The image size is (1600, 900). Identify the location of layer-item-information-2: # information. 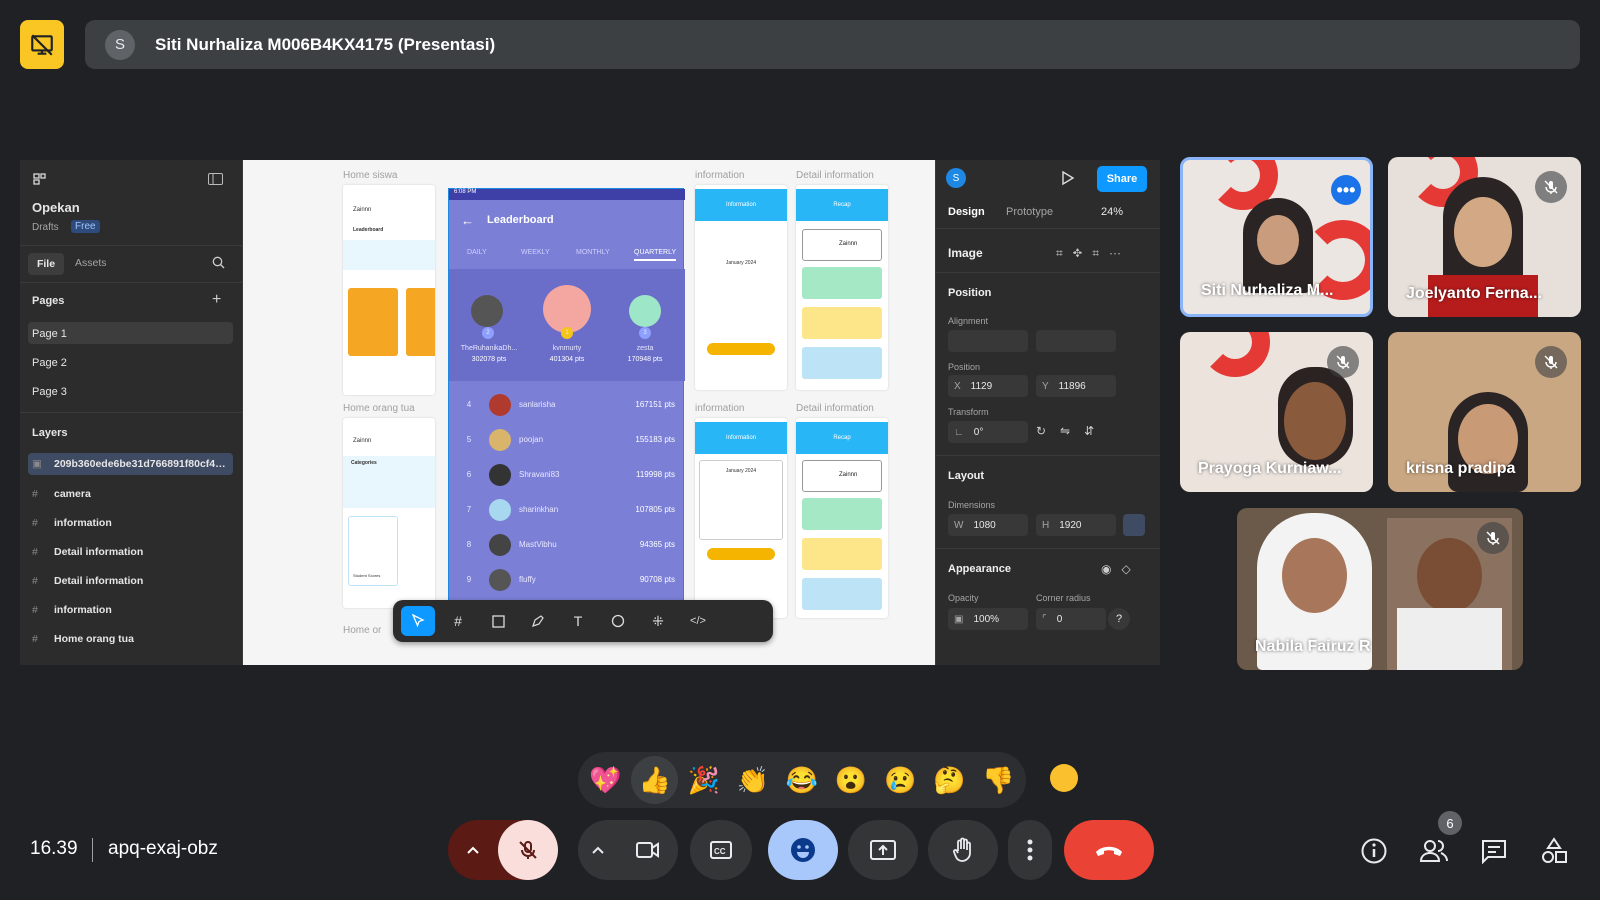
(132, 610).